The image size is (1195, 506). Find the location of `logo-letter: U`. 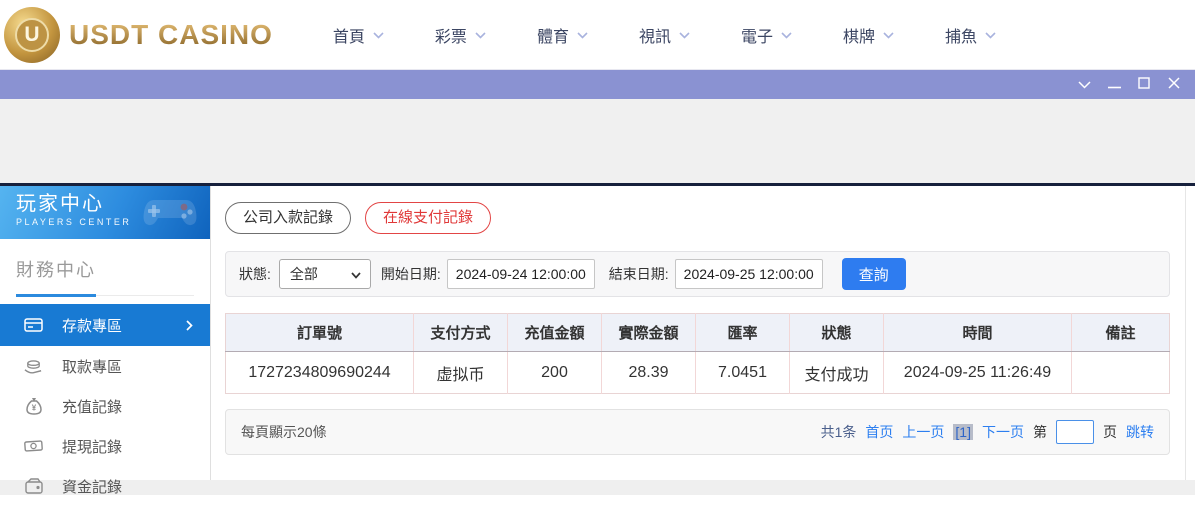

logo-letter: U is located at coordinates (32, 34).